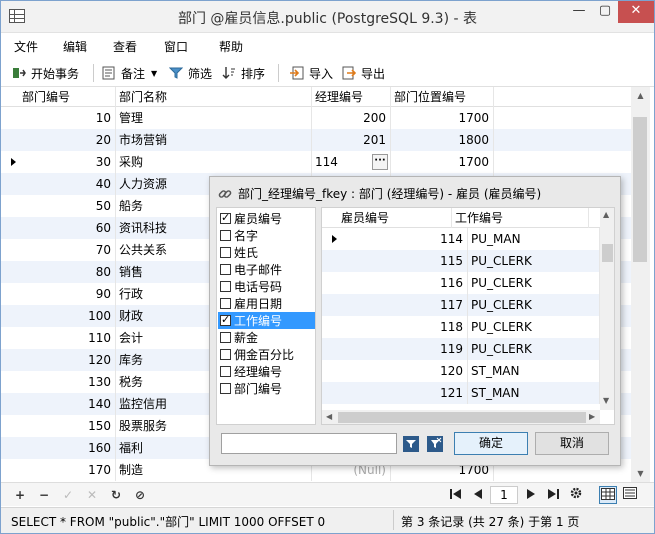 Image resolution: width=655 pixels, height=534 pixels. I want to click on cell-dept-id: 10, so click(67, 118).